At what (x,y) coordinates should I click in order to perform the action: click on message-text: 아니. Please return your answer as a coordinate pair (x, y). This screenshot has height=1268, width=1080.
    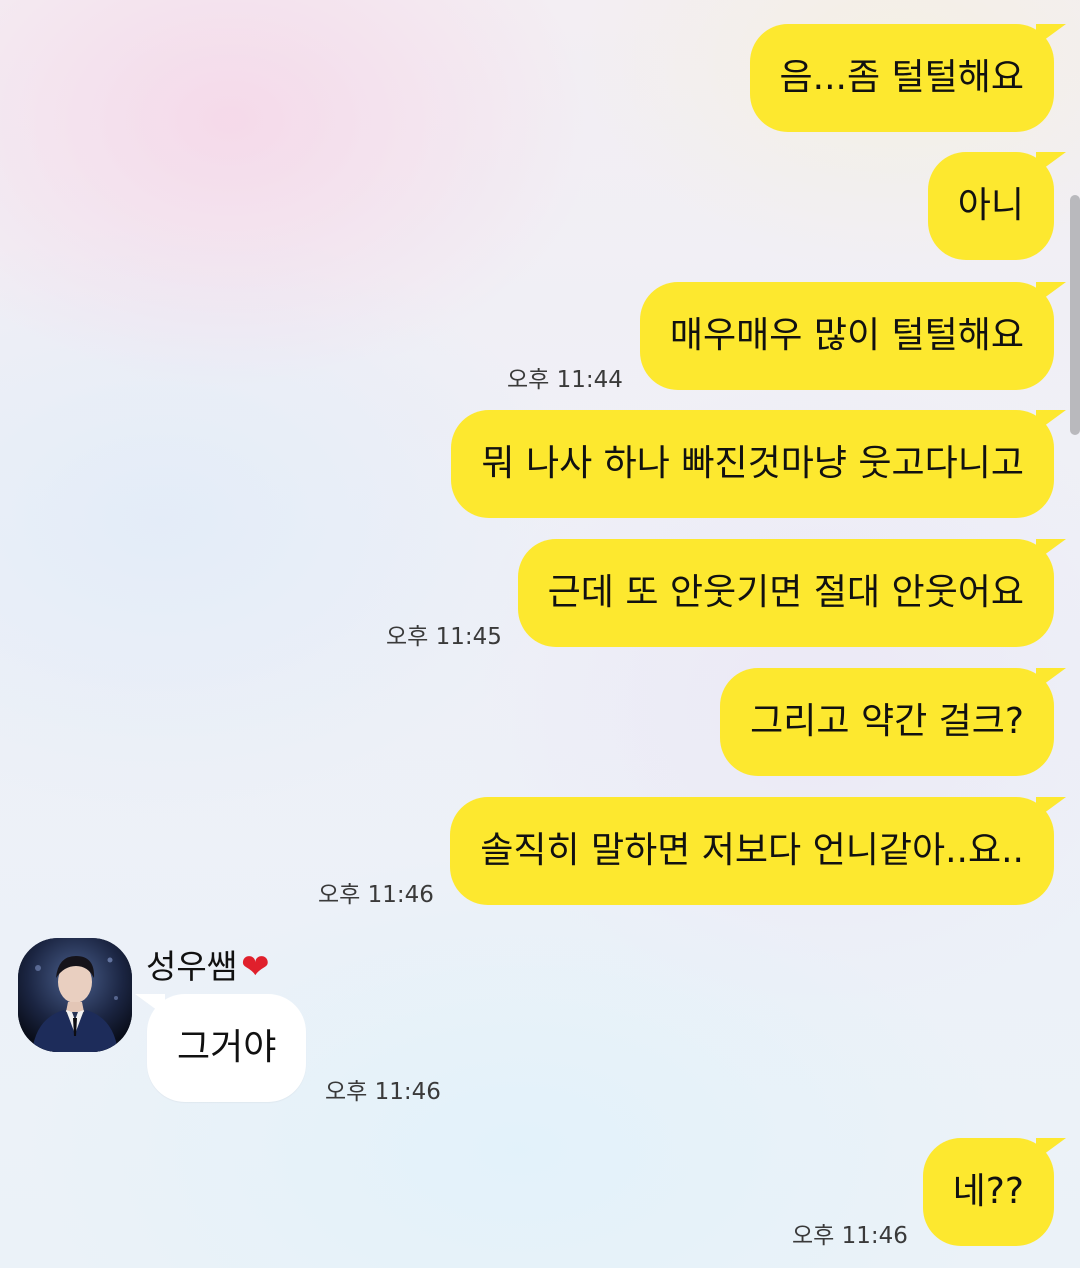
    Looking at the image, I should click on (990, 205).